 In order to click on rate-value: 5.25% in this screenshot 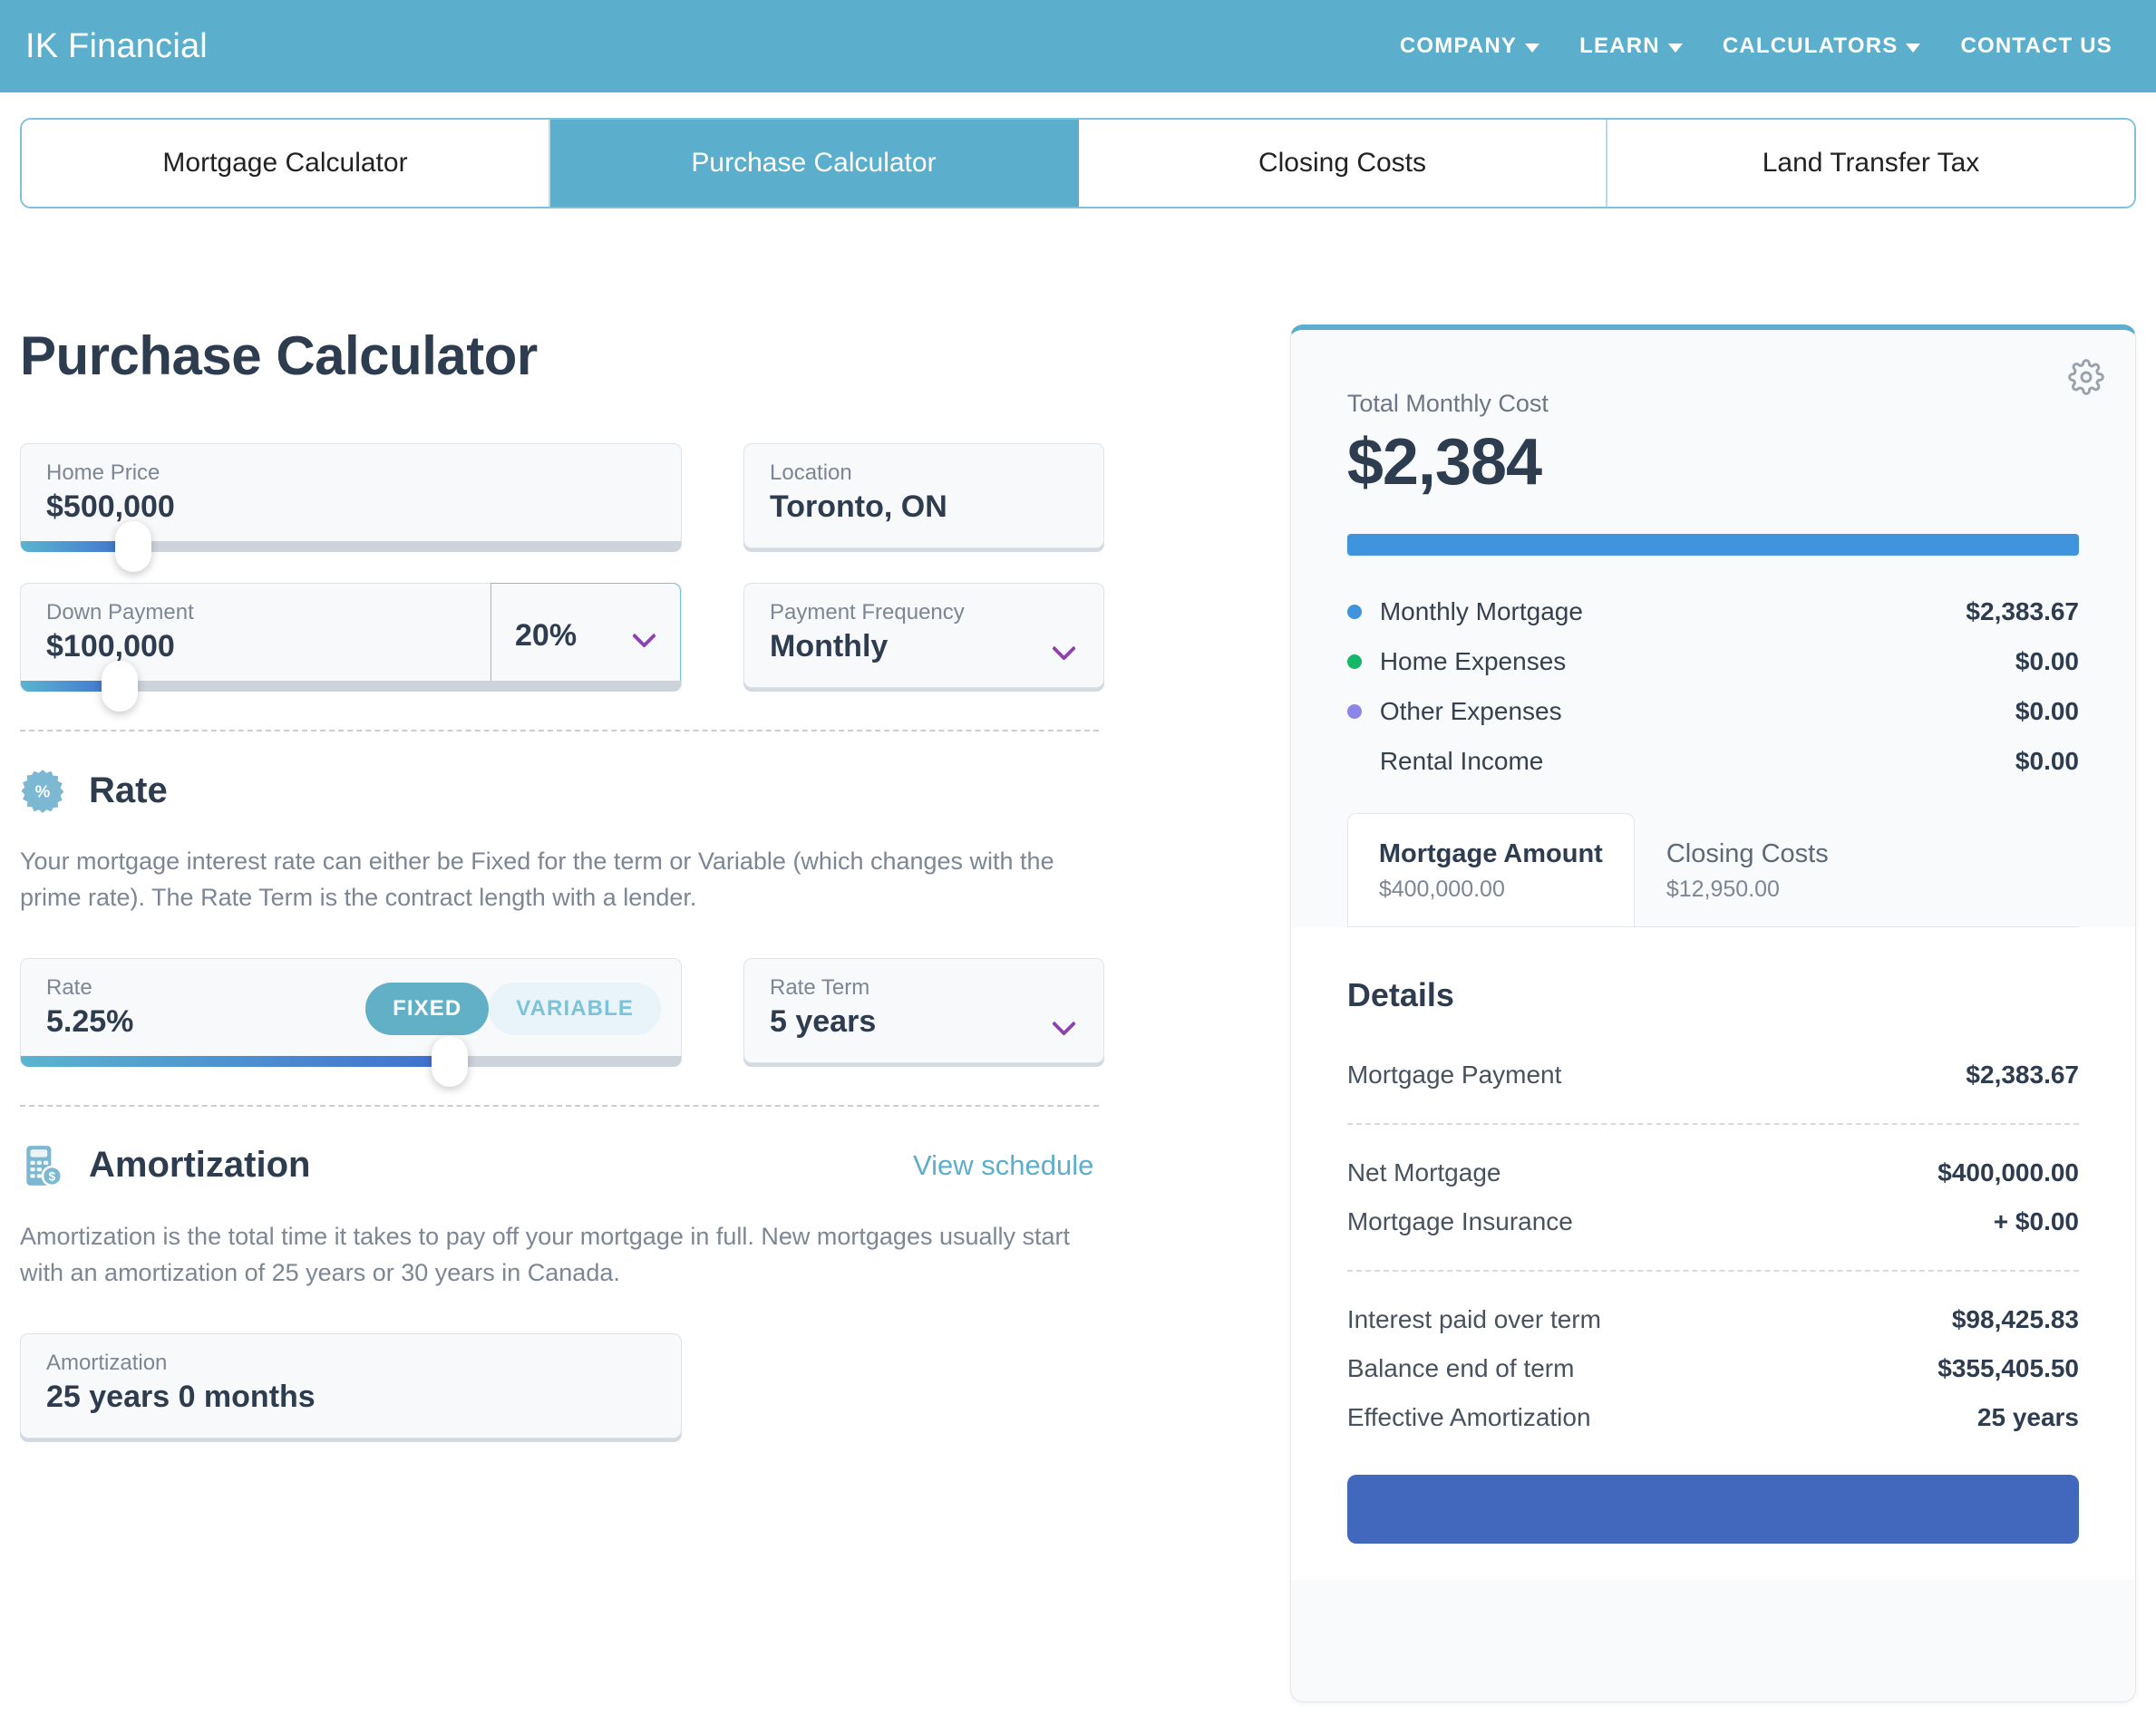, I will do `click(89, 1022)`.